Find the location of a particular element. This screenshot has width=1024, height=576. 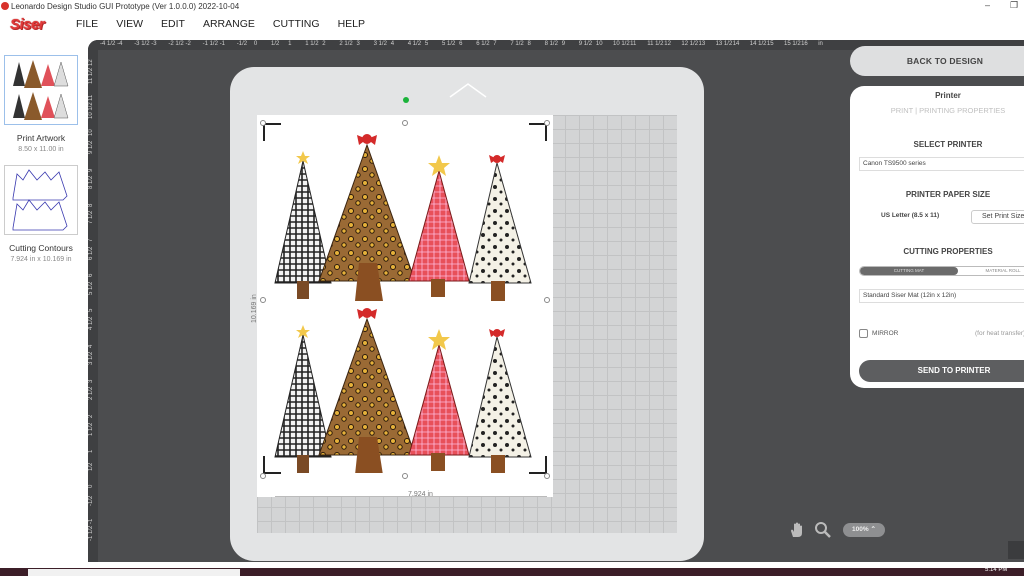

menu-file: FILE is located at coordinates (87, 24).